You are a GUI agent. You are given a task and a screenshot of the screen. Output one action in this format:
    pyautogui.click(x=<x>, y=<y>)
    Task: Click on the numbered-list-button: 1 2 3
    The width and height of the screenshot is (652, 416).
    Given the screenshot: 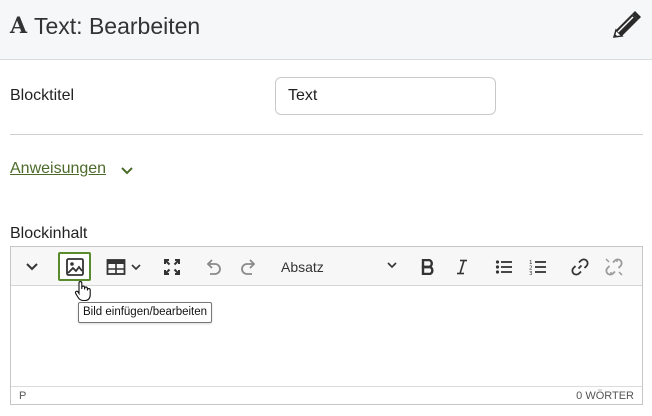 What is the action you would take?
    pyautogui.click(x=538, y=266)
    